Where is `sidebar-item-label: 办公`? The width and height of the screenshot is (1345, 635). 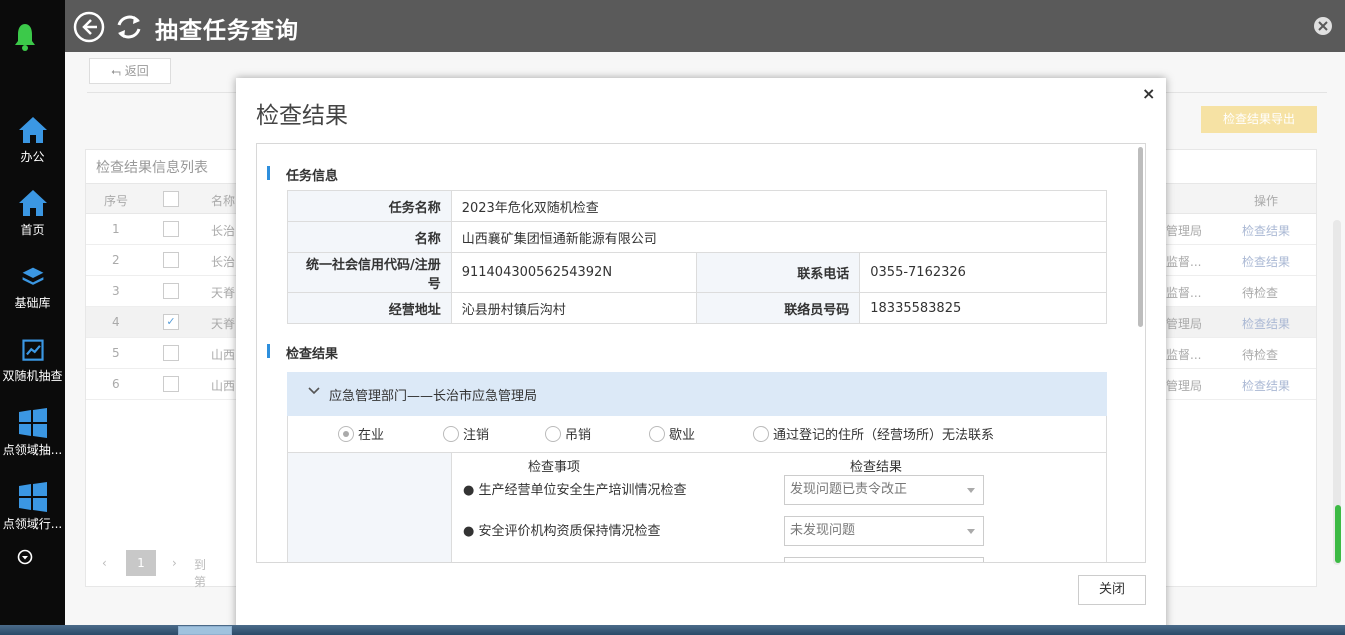 sidebar-item-label: 办公 is located at coordinates (32, 157).